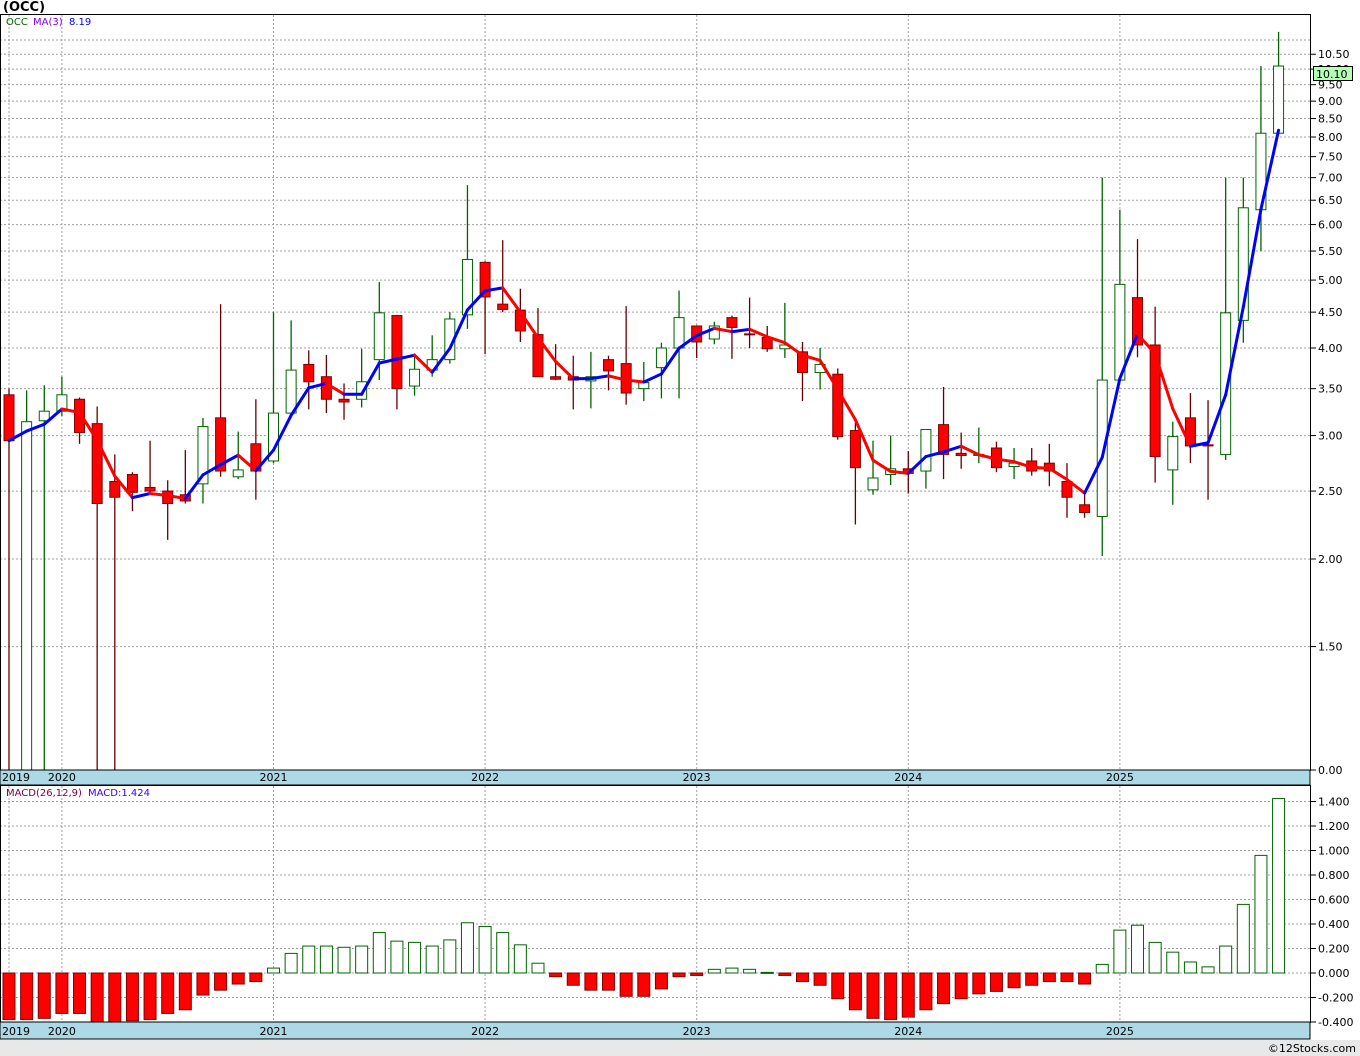  What do you see at coordinates (1334, 875) in the screenshot?
I see `macd-tick-label: 0.800` at bounding box center [1334, 875].